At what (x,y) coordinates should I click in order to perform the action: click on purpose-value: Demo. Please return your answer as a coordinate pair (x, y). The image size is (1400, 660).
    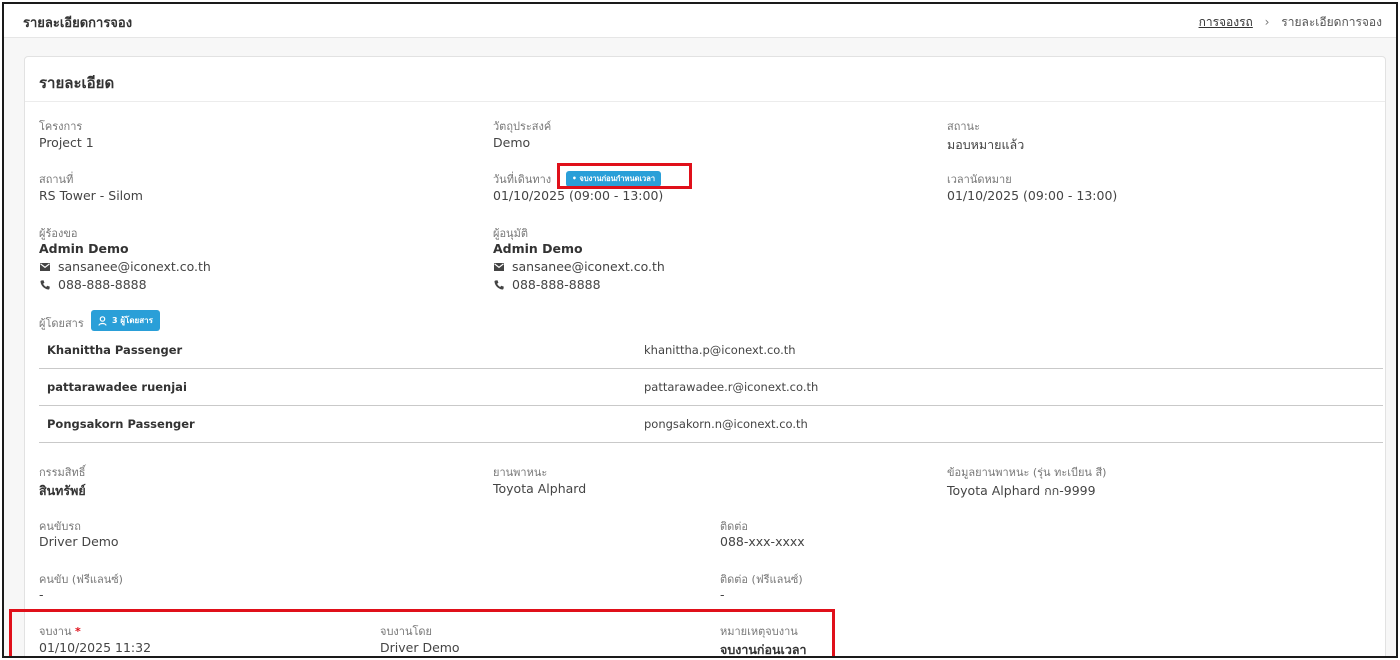
    Looking at the image, I should click on (512, 142).